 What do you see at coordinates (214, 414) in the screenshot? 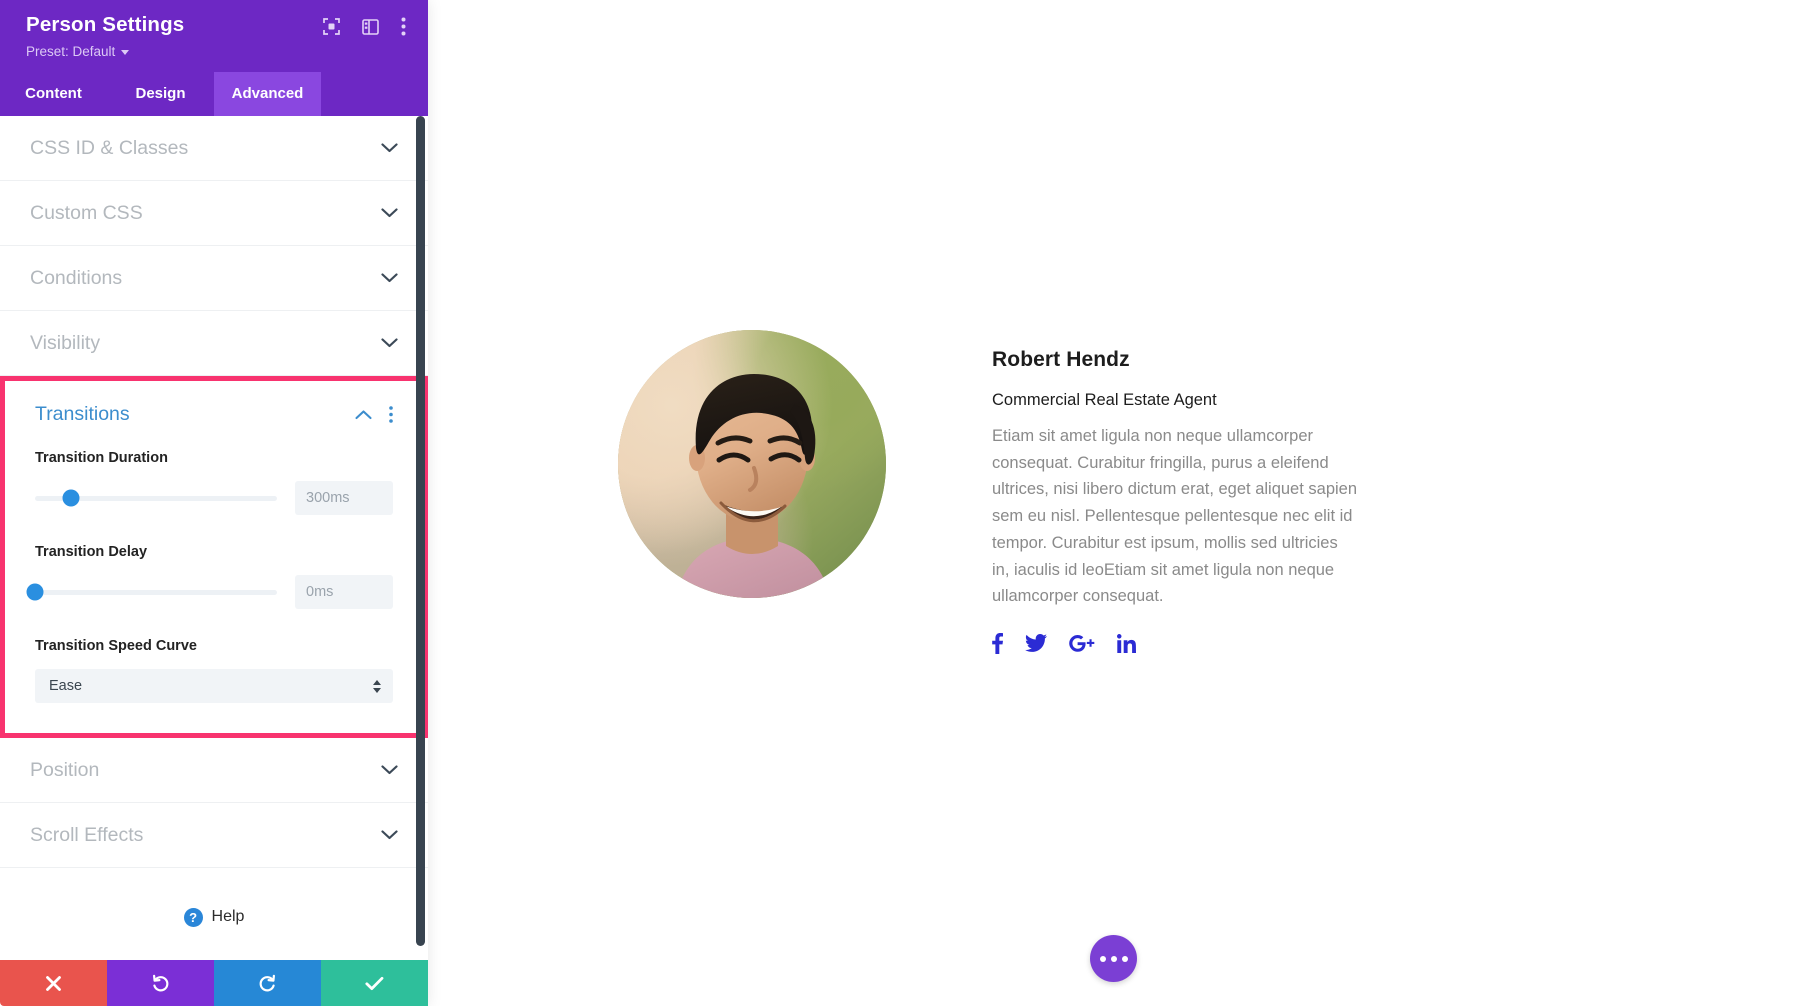
I see `transitions-header: Transitions` at bounding box center [214, 414].